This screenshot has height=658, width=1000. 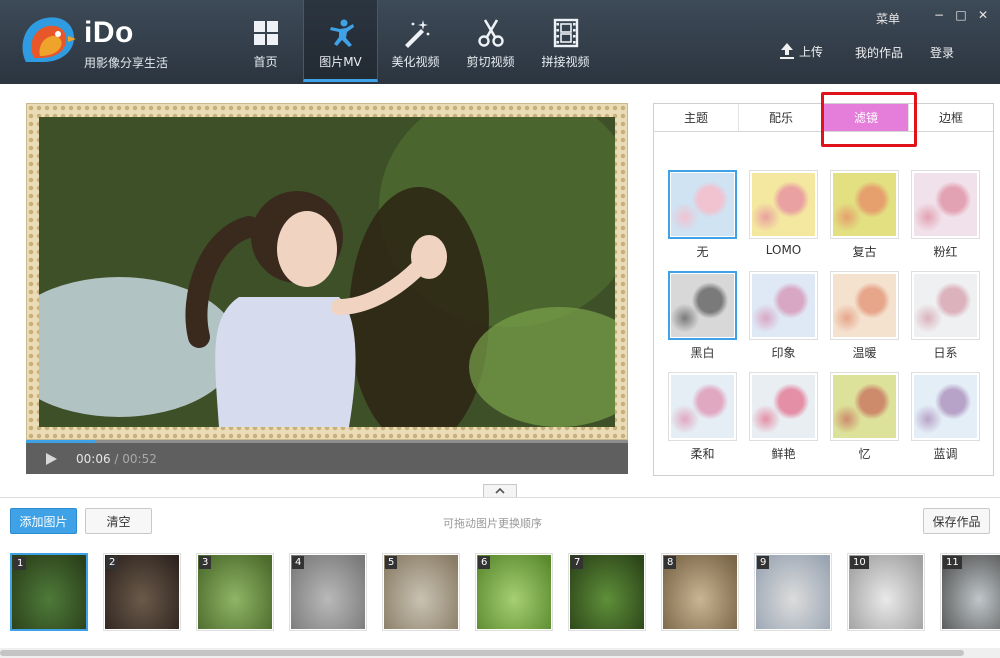 I want to click on section-divider, so click(x=500, y=497).